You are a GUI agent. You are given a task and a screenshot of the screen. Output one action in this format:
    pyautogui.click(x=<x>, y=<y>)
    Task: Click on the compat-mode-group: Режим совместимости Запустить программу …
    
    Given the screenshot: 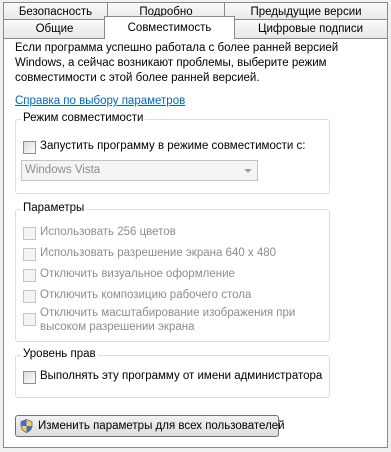 What is the action you would take?
    pyautogui.click(x=172, y=153)
    